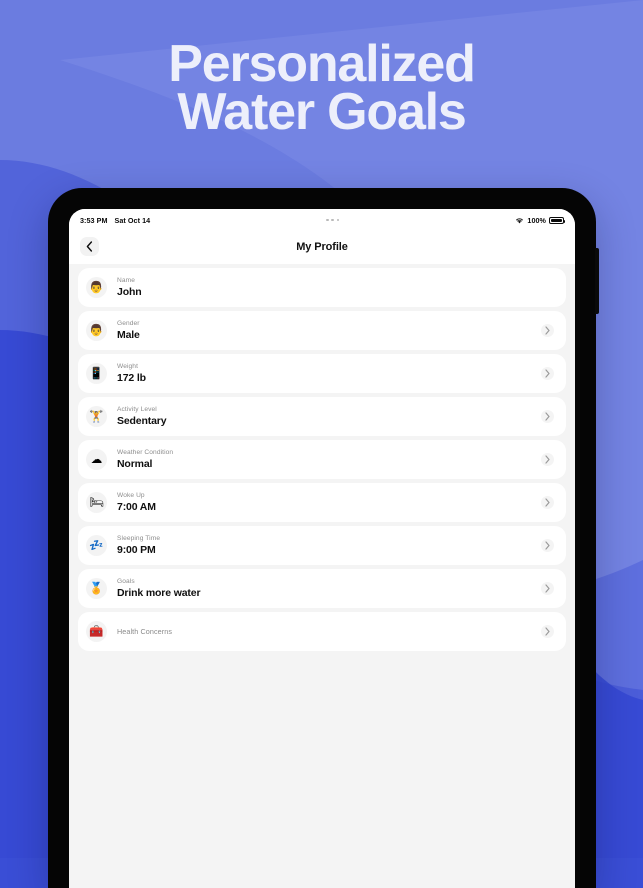  I want to click on profile-row-label: Health Concerns, so click(145, 631).